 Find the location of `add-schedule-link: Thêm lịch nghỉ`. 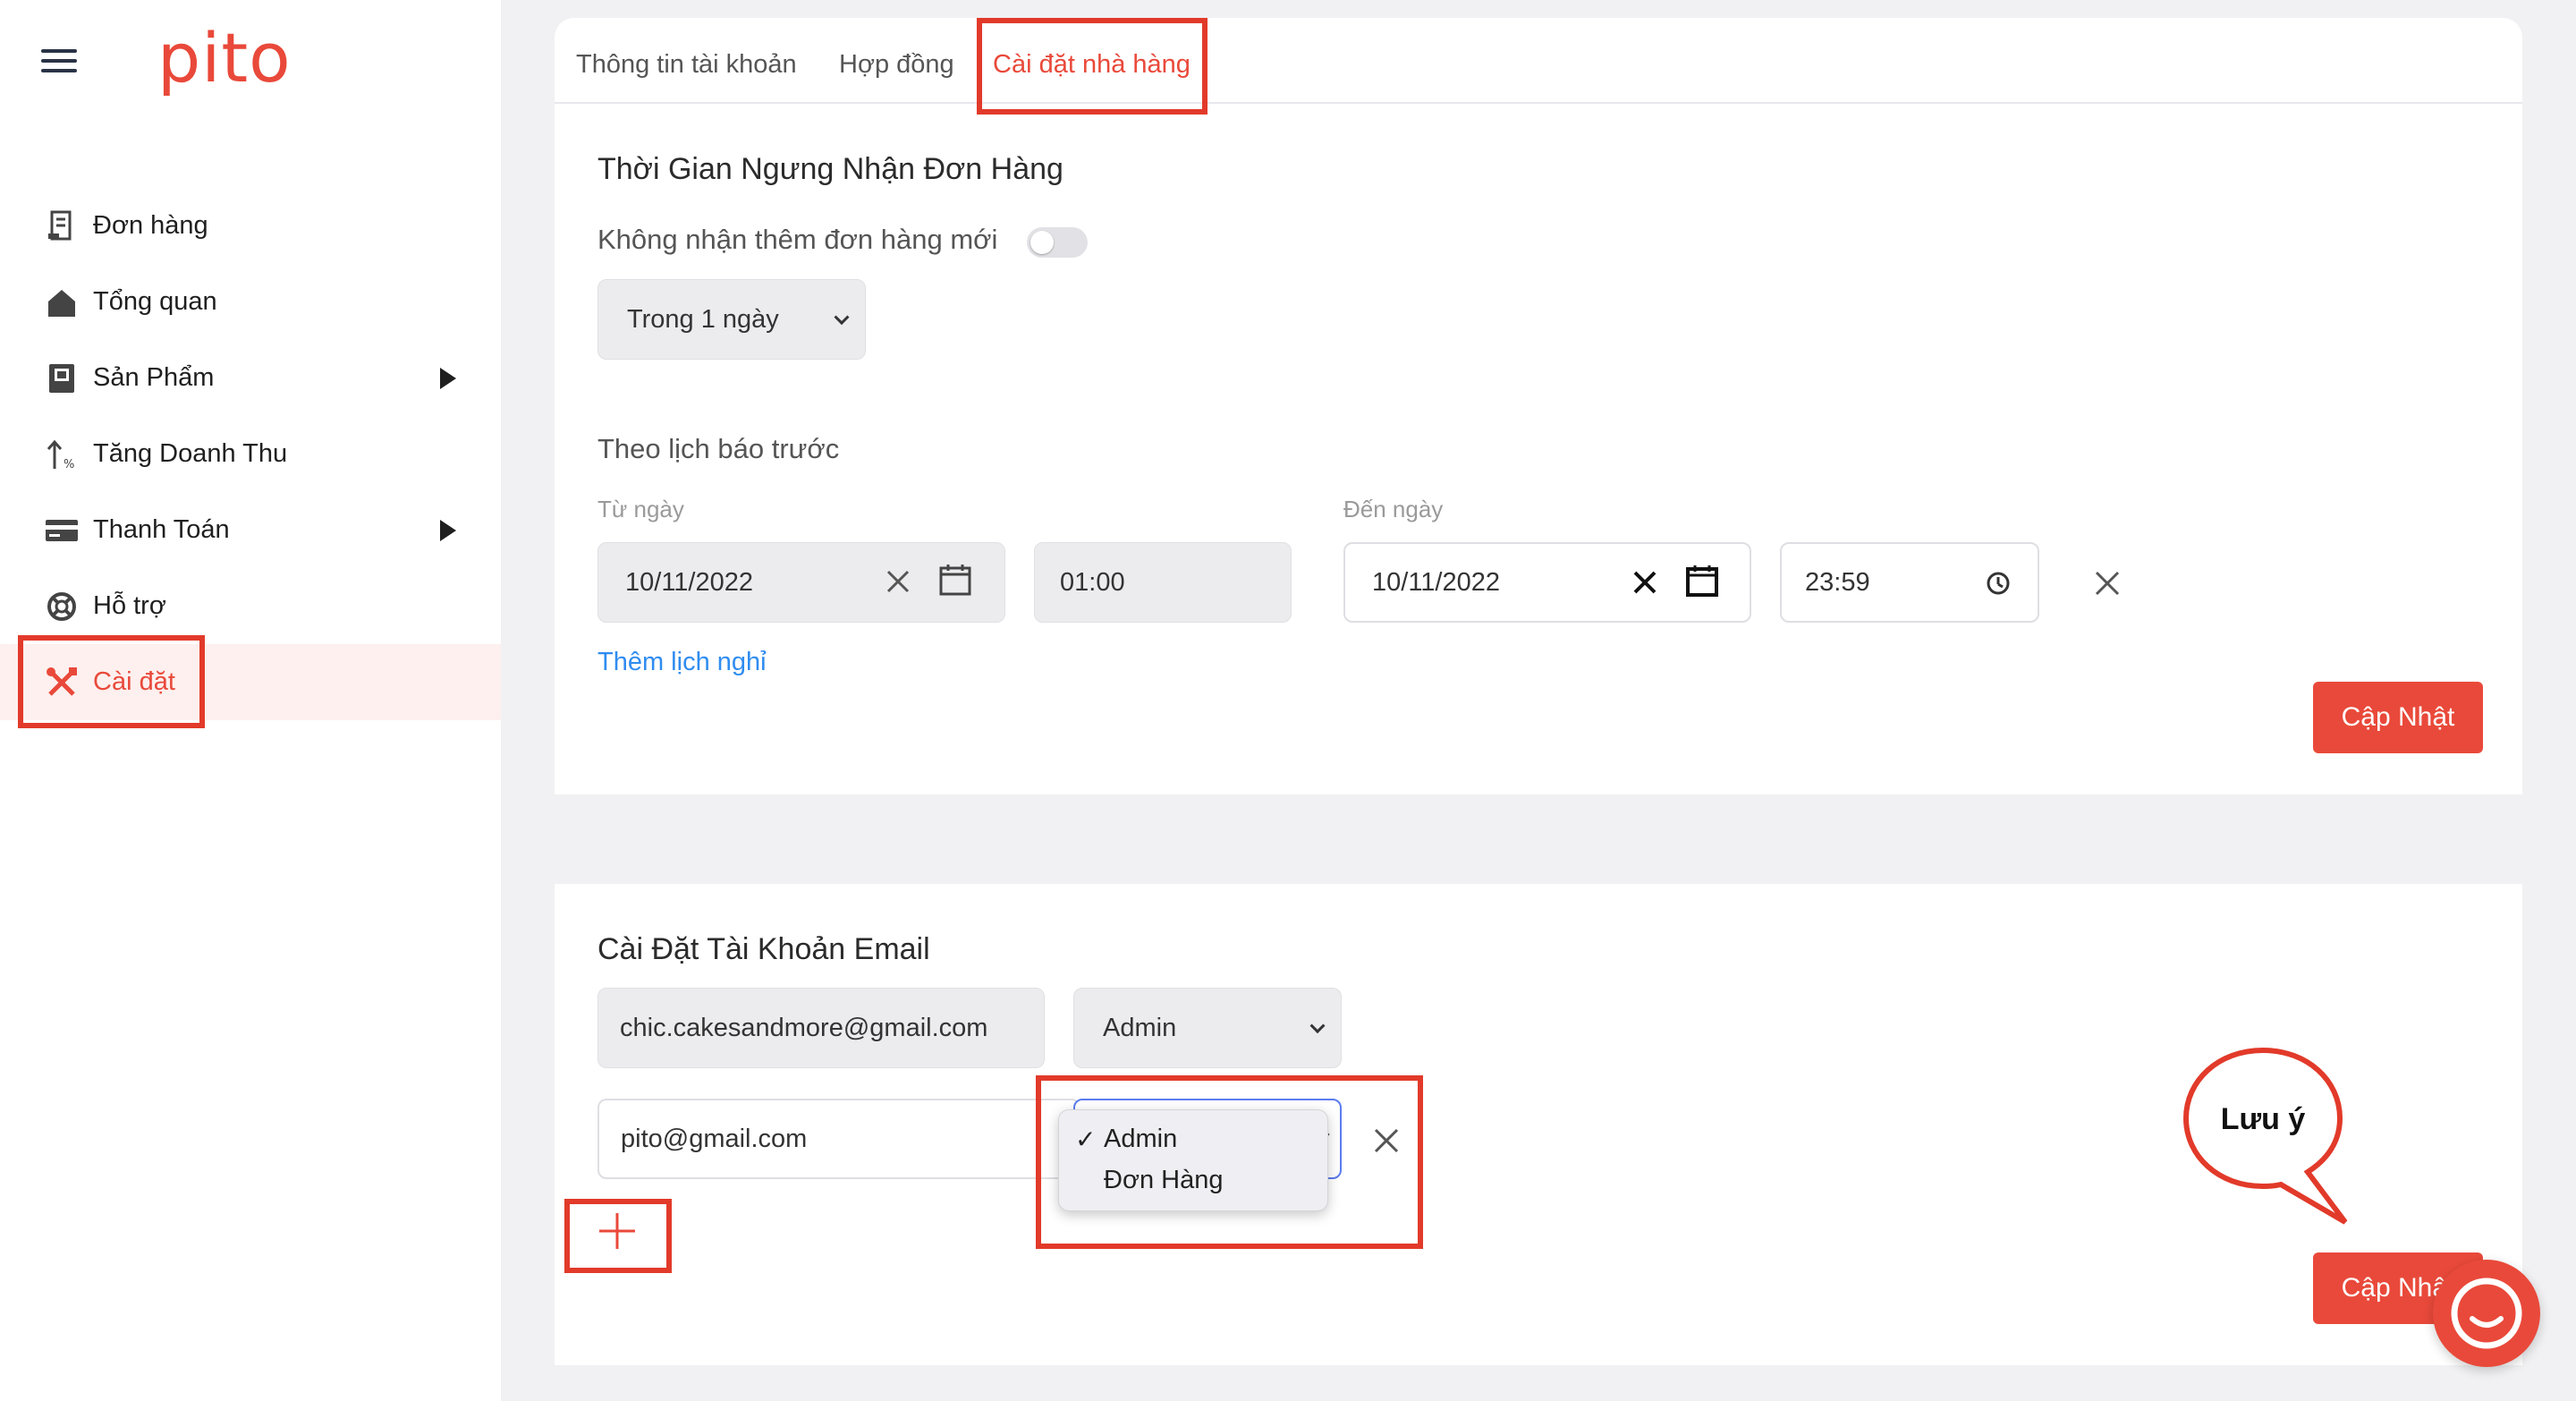

add-schedule-link: Thêm lịch nghỉ is located at coordinates (682, 662).